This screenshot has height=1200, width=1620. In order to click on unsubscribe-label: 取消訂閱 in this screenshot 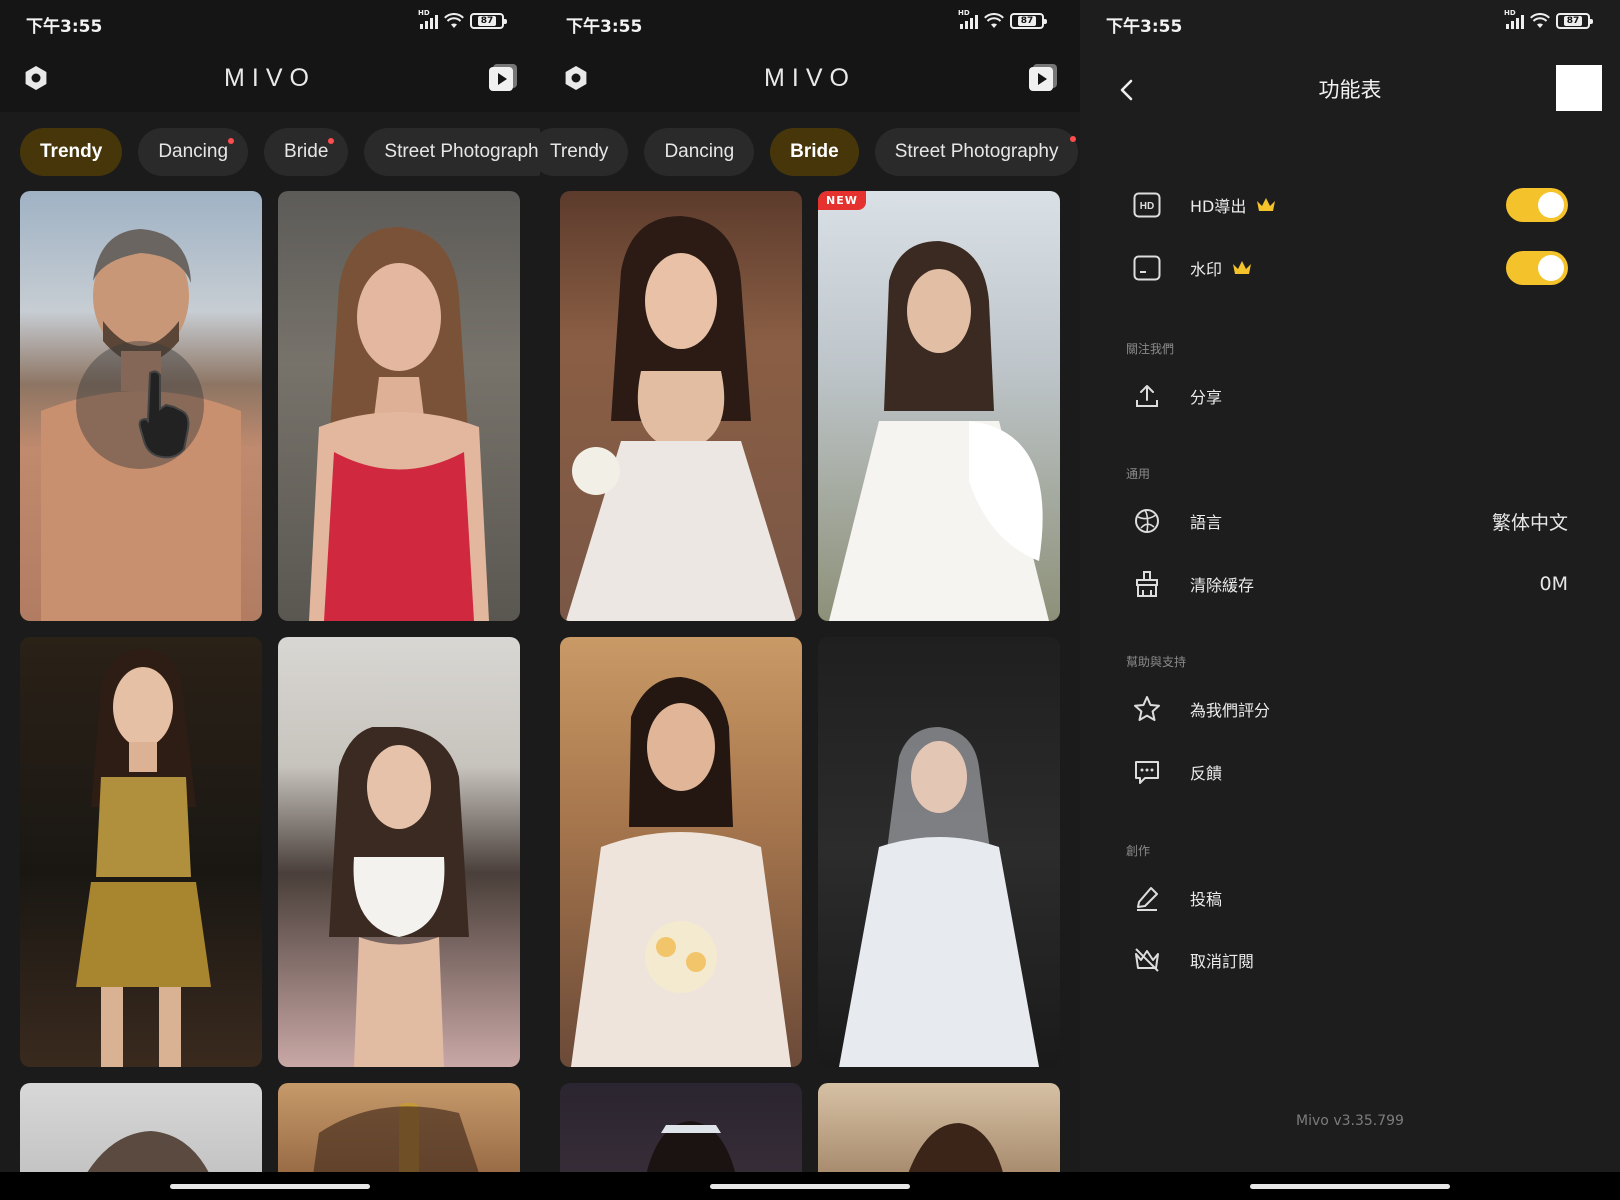, I will do `click(1222, 961)`.